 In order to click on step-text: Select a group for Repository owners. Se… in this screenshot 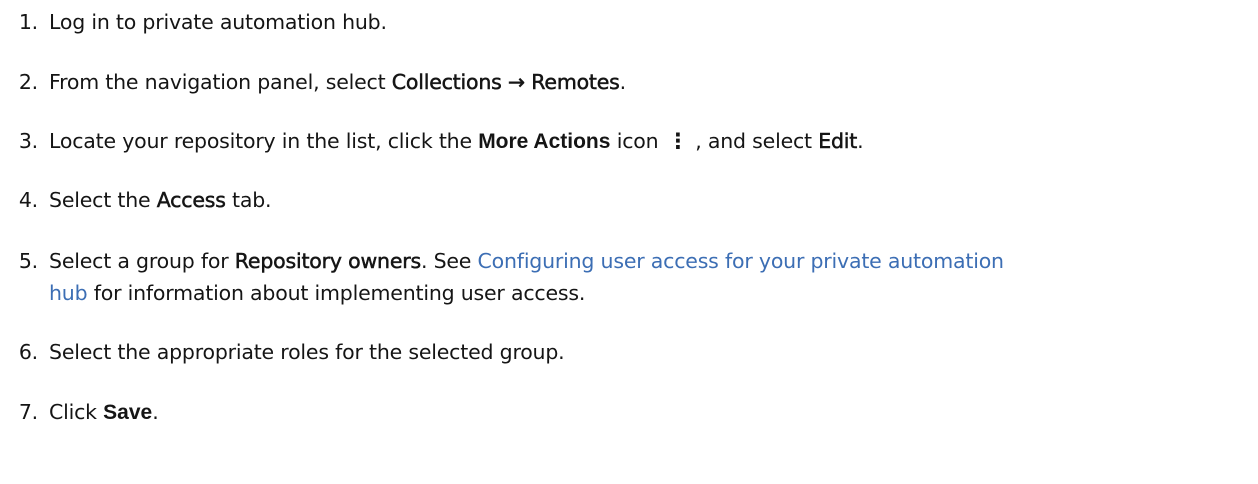, I will do `click(526, 277)`.